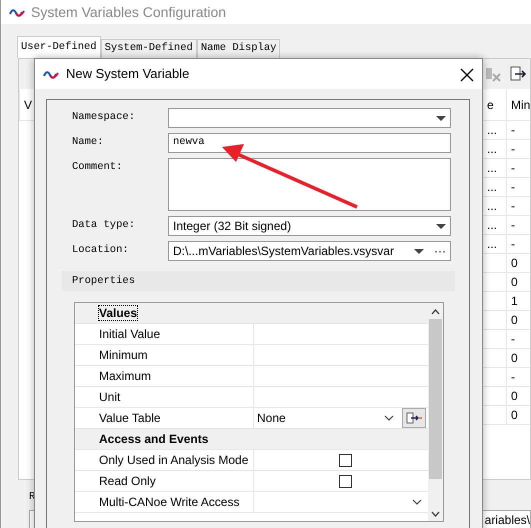 Image resolution: width=531 pixels, height=528 pixels. Describe the element at coordinates (232, 226) in the screenshot. I see `field-value: Integer (32 Bit signed)` at that location.